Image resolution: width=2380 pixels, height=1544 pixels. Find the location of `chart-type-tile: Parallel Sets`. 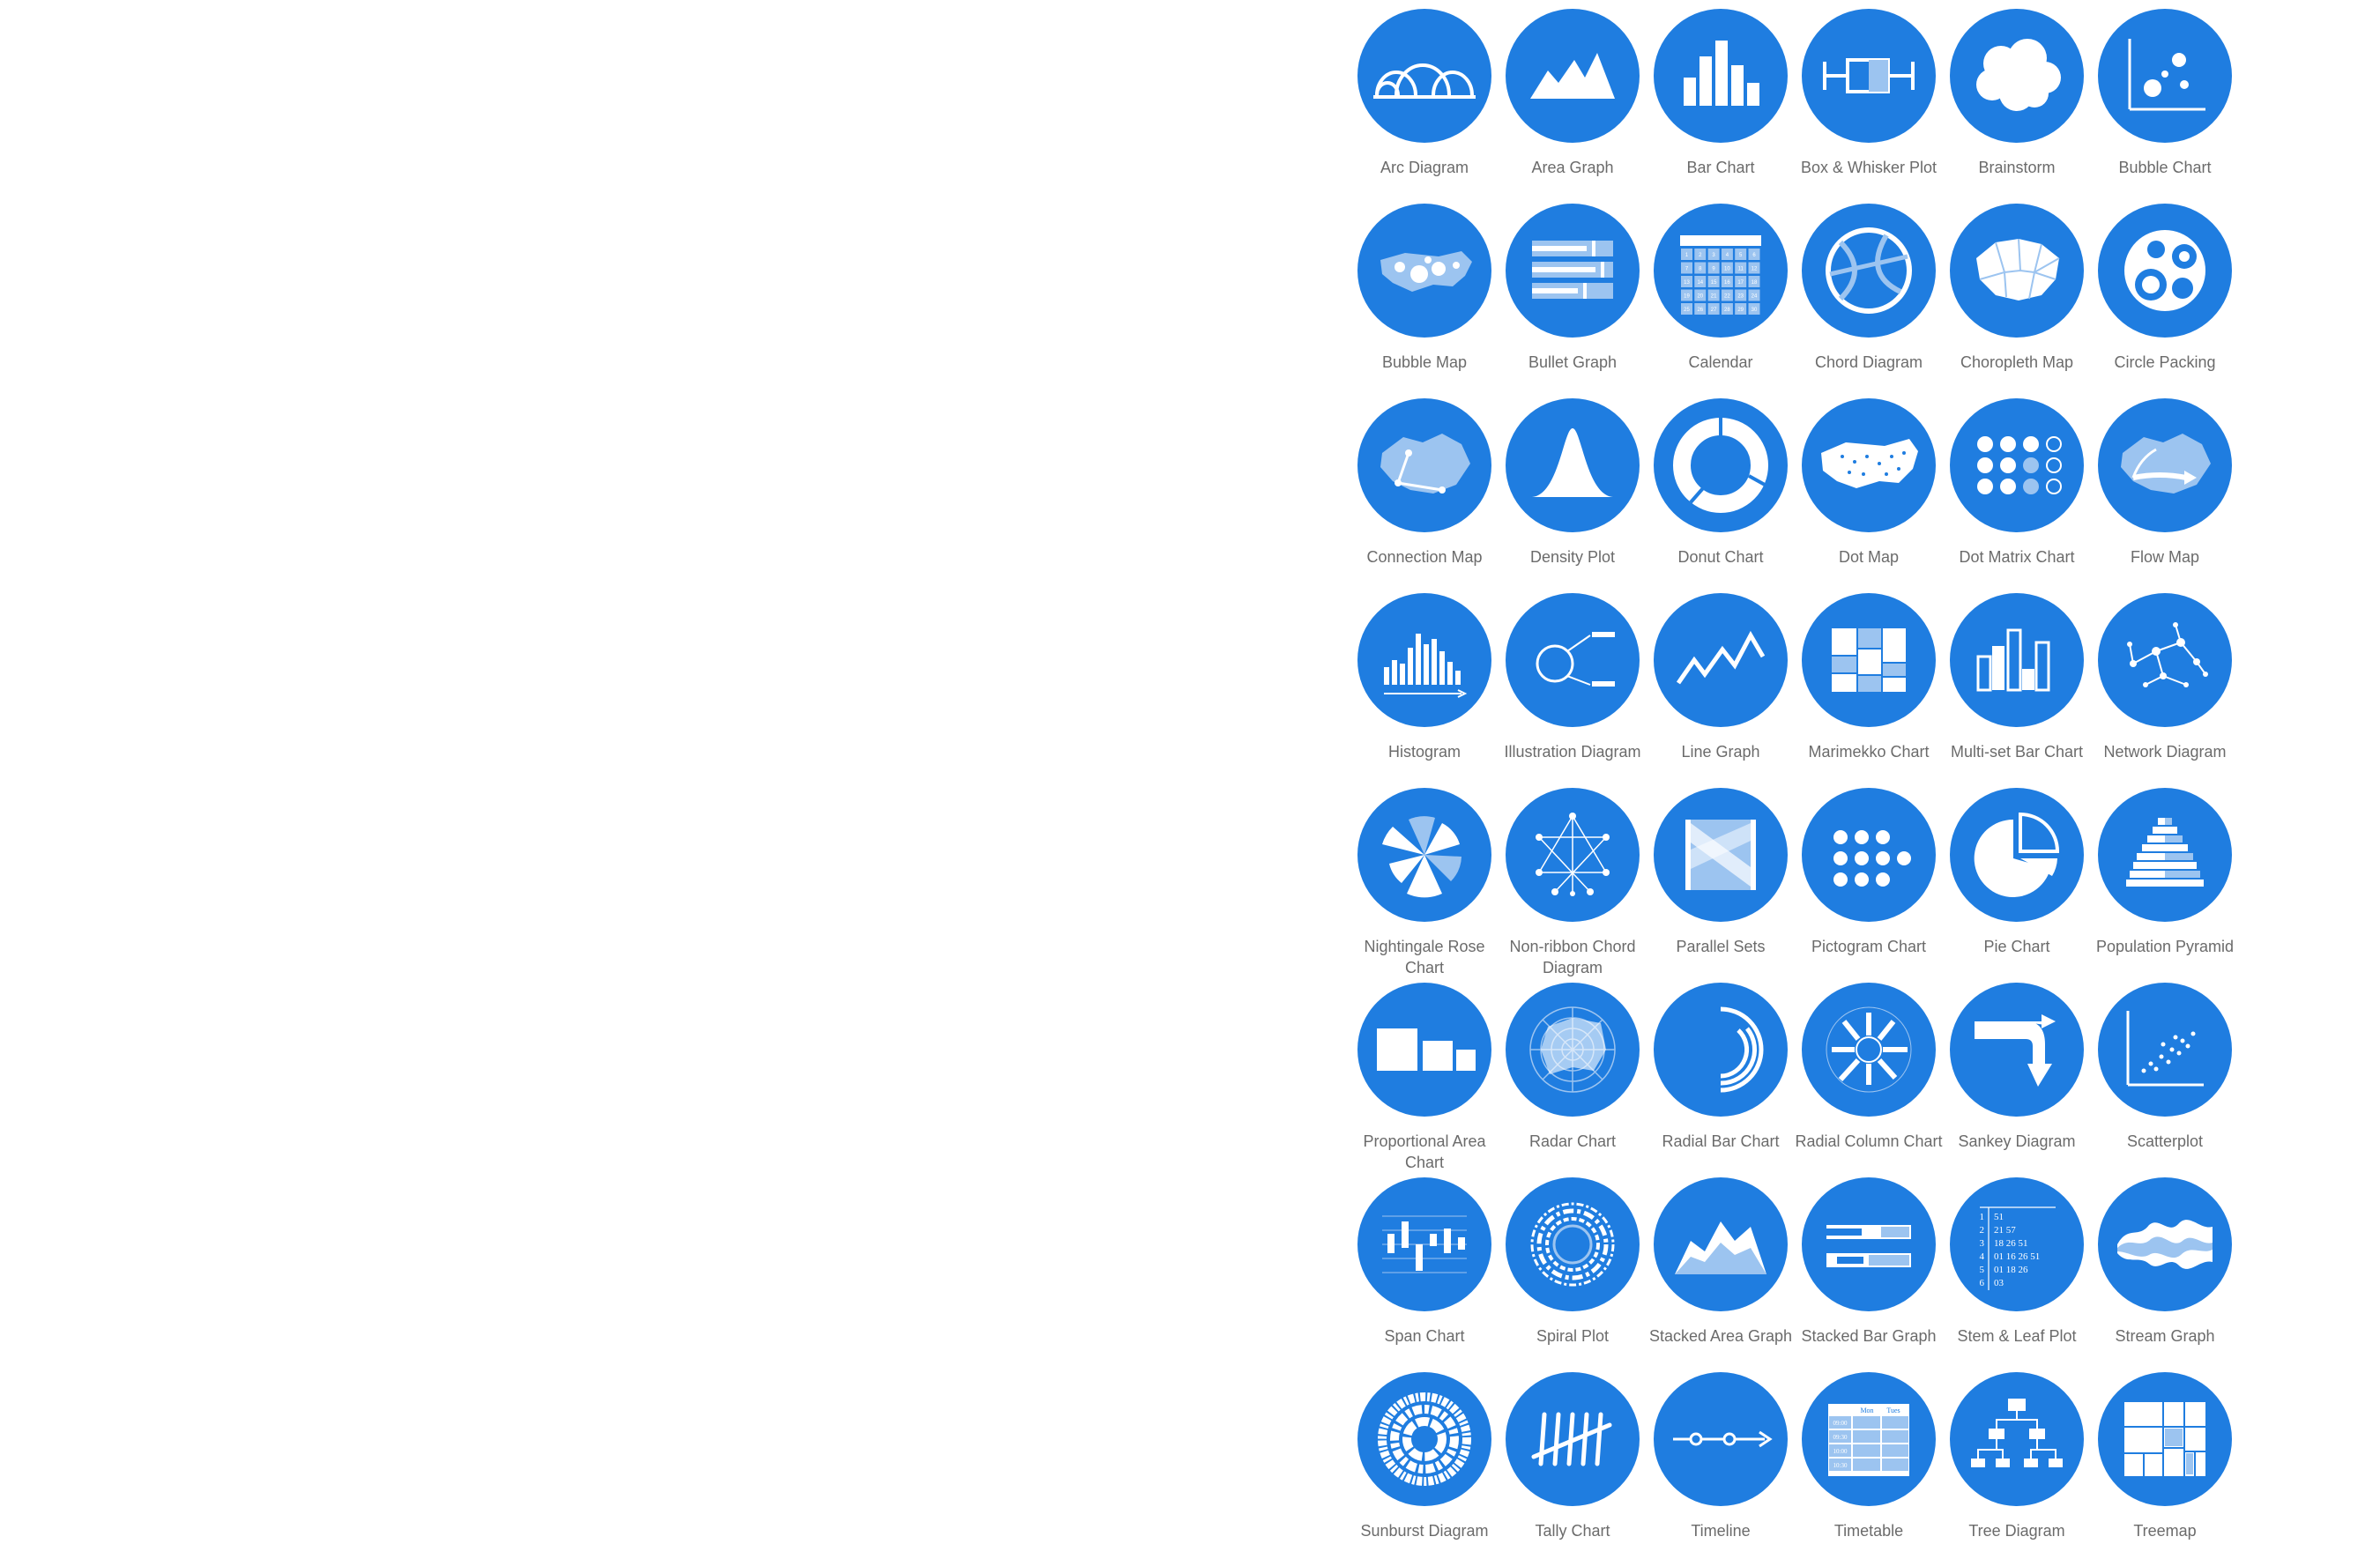

chart-type-tile: Parallel Sets is located at coordinates (1721, 877).